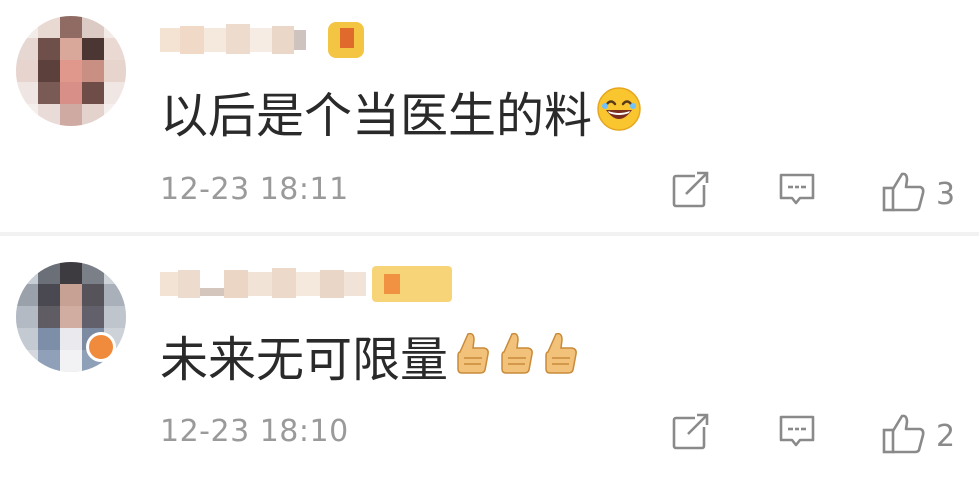 Image resolution: width=979 pixels, height=492 pixels. What do you see at coordinates (946, 436) in the screenshot?
I see `like-count: 2` at bounding box center [946, 436].